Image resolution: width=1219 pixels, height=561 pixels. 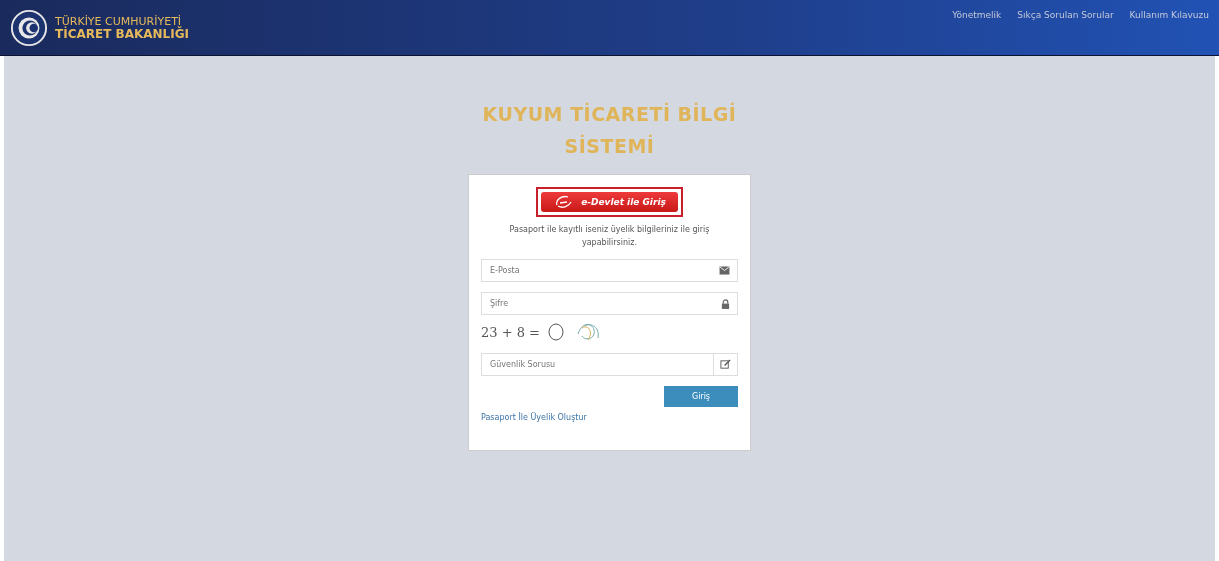 I want to click on edevlet-login-button: e-Devlet ile Giriş, so click(x=609, y=202).